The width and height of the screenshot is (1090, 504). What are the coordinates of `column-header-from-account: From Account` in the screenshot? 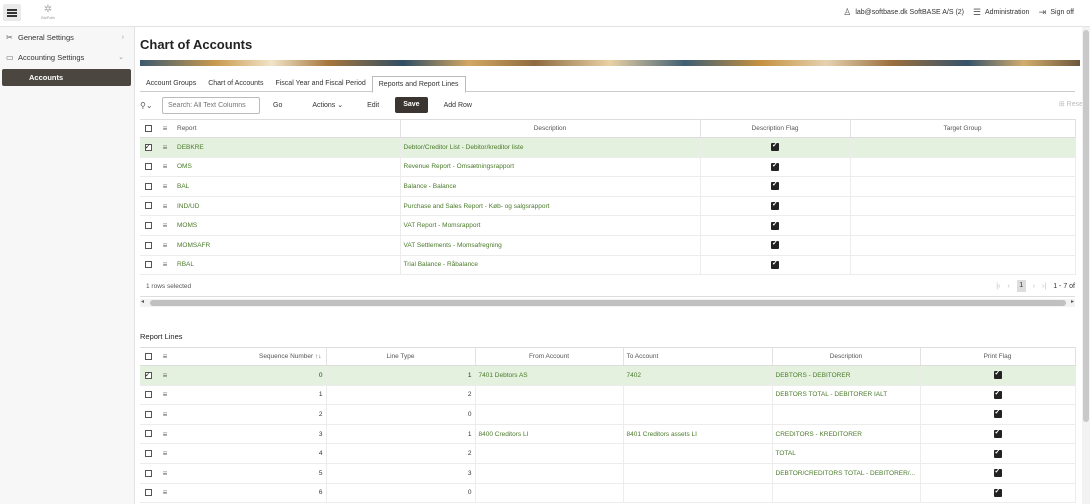 It's located at (549, 356).